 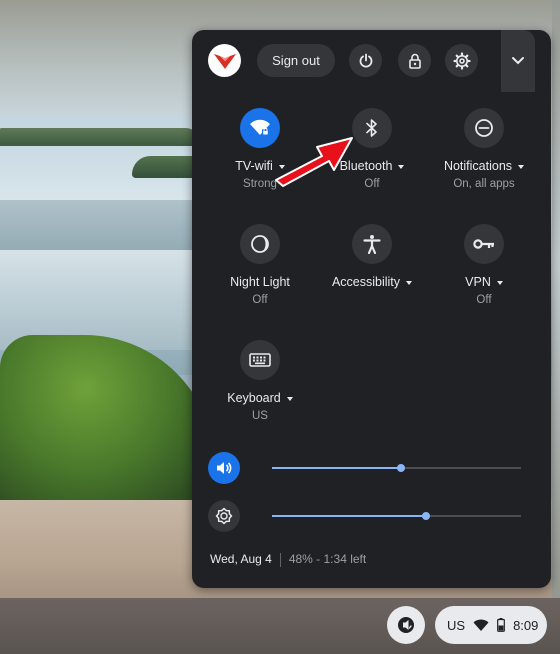 I want to click on shelf-clock: 8:09, so click(x=526, y=625).